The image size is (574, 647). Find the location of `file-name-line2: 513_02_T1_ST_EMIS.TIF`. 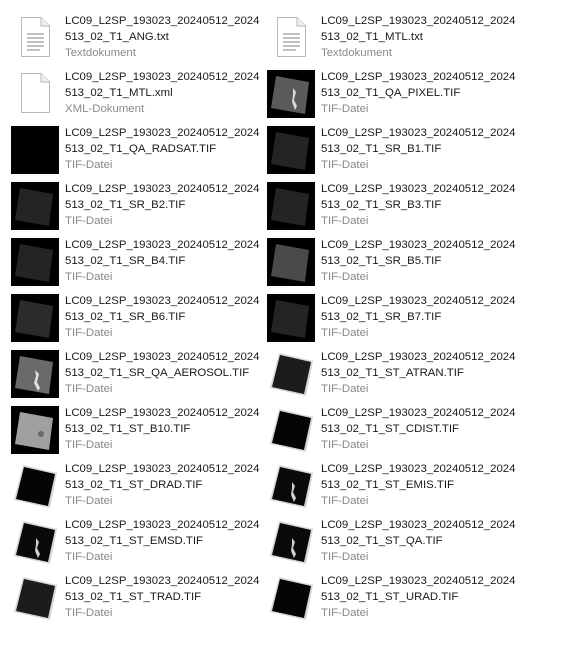

file-name-line2: 513_02_T1_ST_EMIS.TIF is located at coordinates (387, 485).